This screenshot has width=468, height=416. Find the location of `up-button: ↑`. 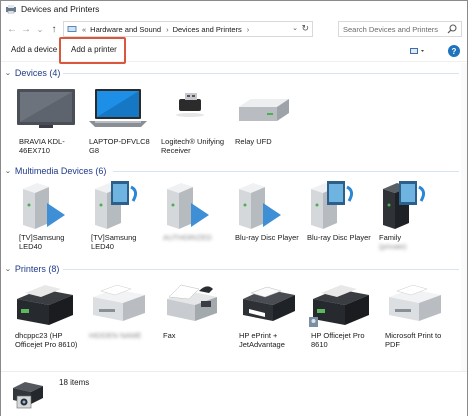

up-button: ↑ is located at coordinates (54, 29).